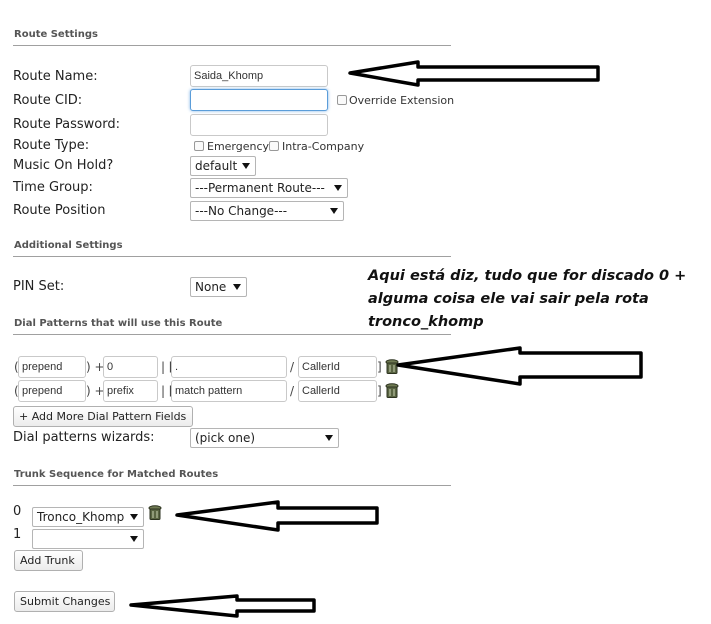 Image resolution: width=711 pixels, height=624 pixels. I want to click on arrow-submit, so click(222, 606).